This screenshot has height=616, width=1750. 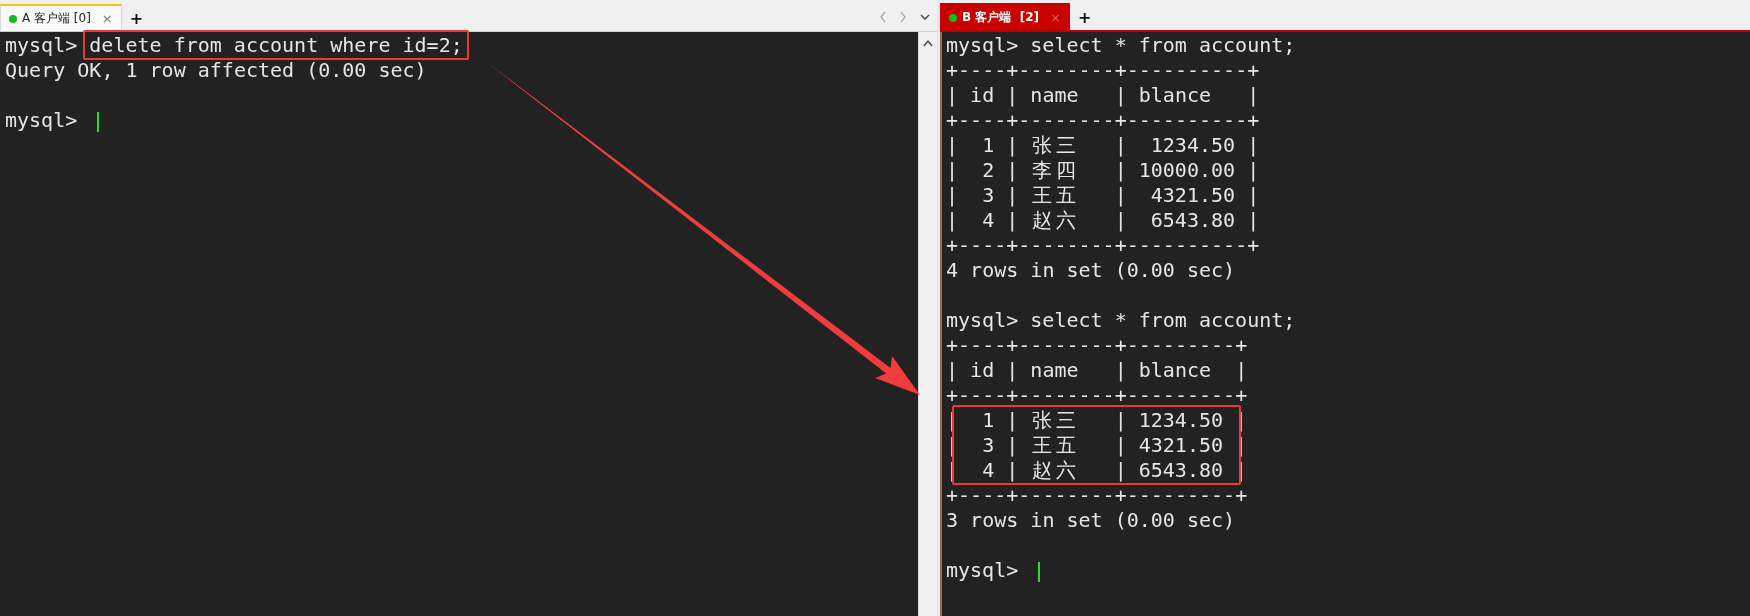 What do you see at coordinates (1091, 270) in the screenshot?
I see `output-text: 4 rows in set (0.00 sec)` at bounding box center [1091, 270].